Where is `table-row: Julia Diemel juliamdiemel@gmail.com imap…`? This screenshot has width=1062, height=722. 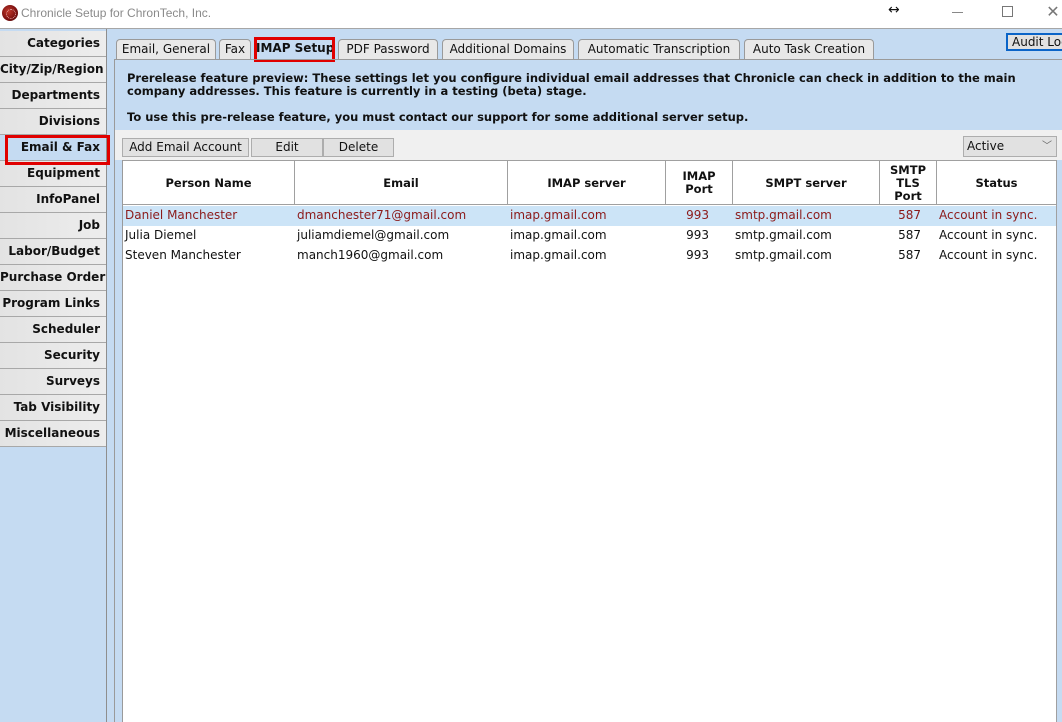
table-row: Julia Diemel juliamdiemel@gmail.com imap… is located at coordinates (590, 236).